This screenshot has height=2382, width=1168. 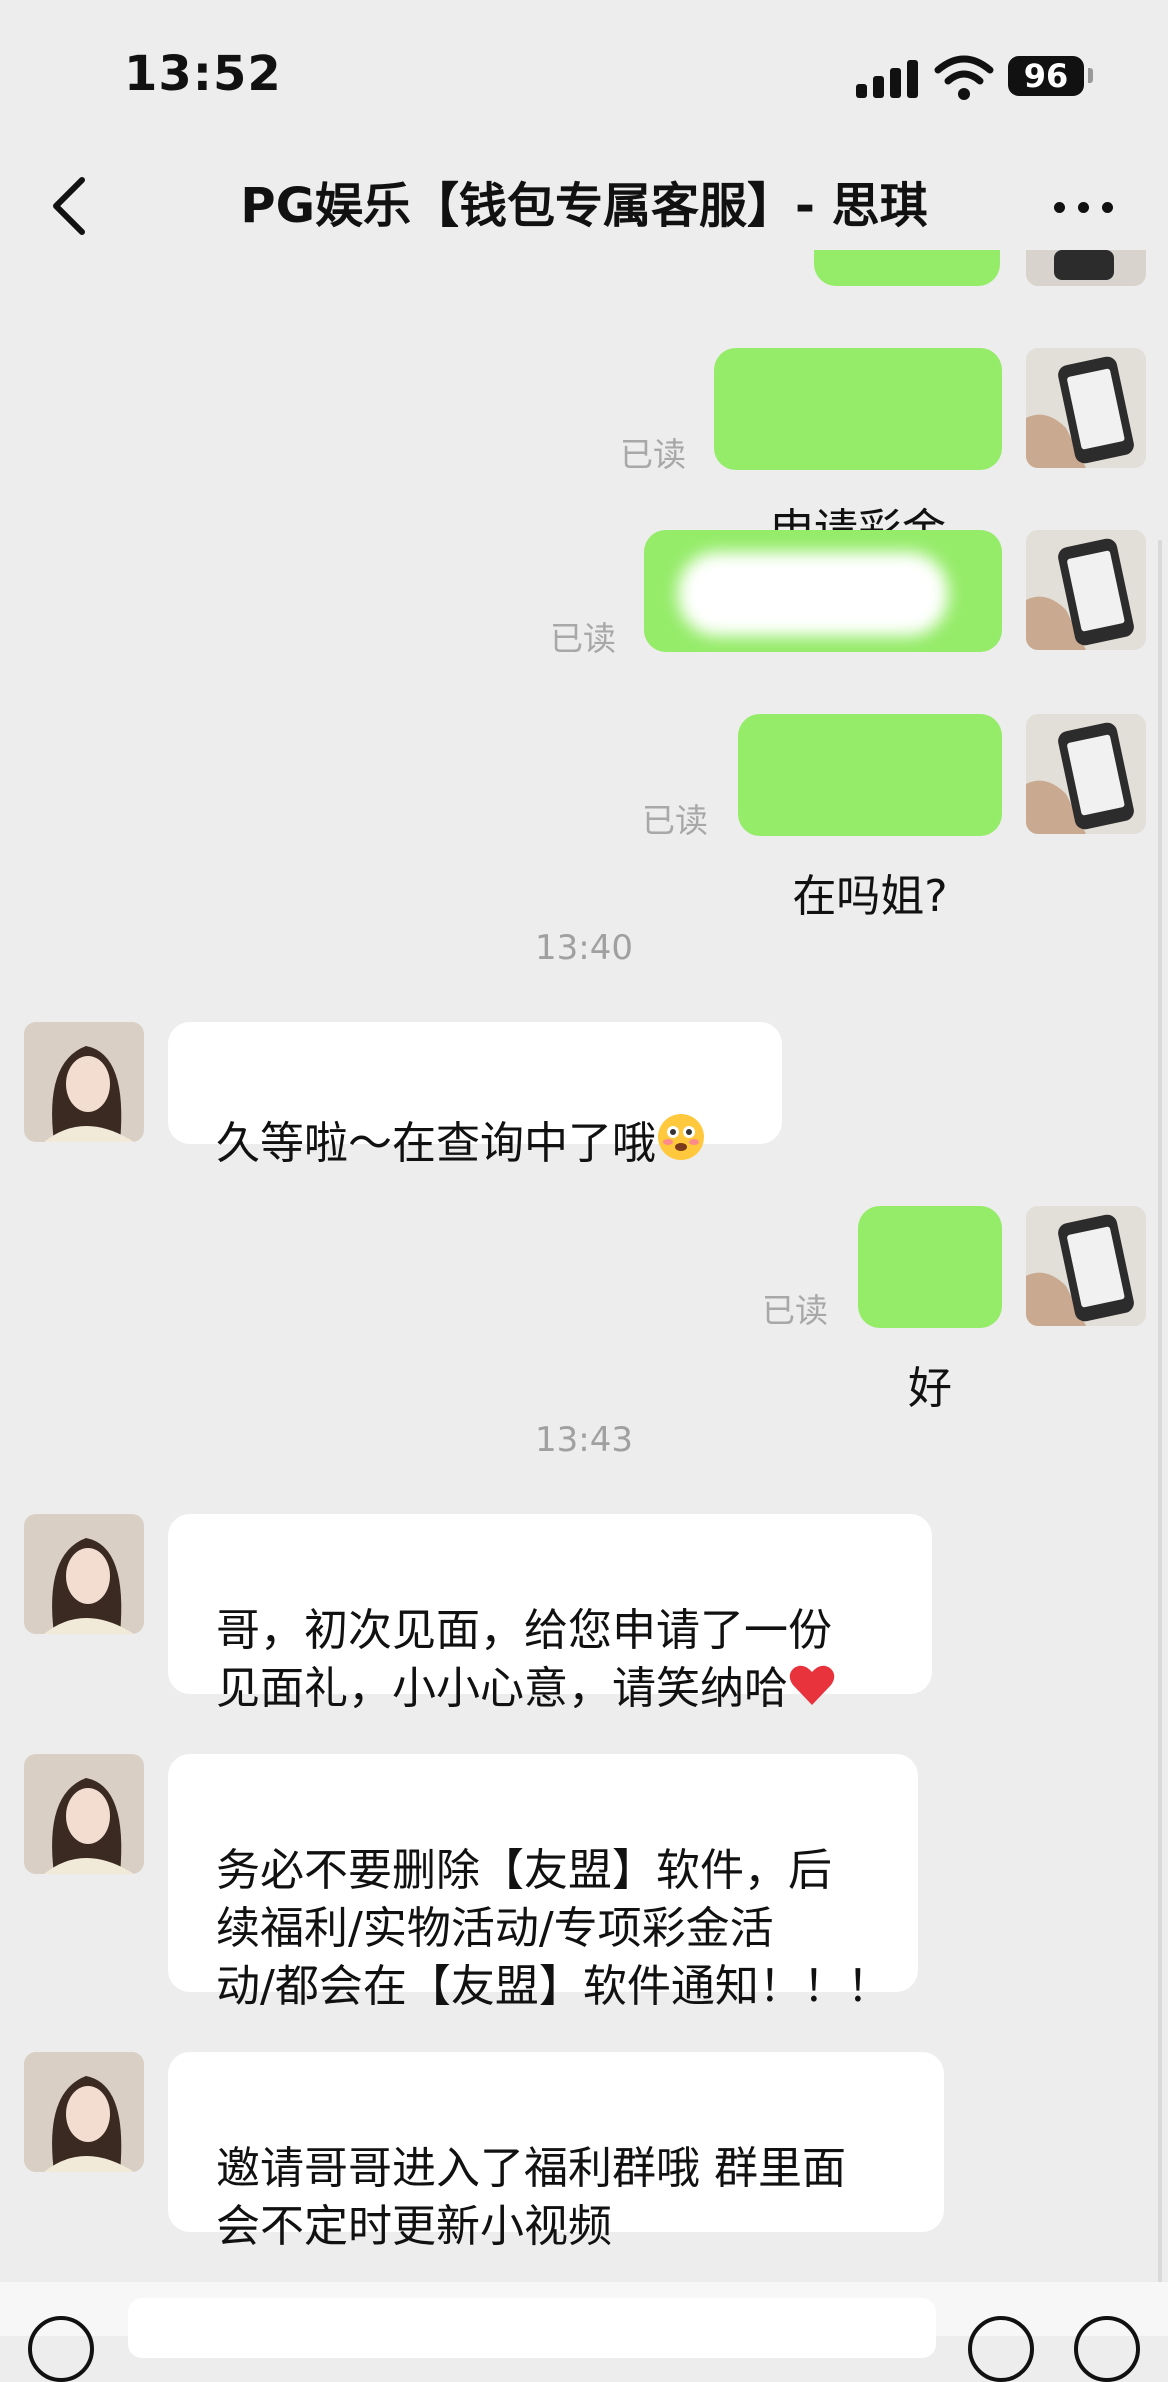 What do you see at coordinates (1001, 2349) in the screenshot?
I see `emoji-icon` at bounding box center [1001, 2349].